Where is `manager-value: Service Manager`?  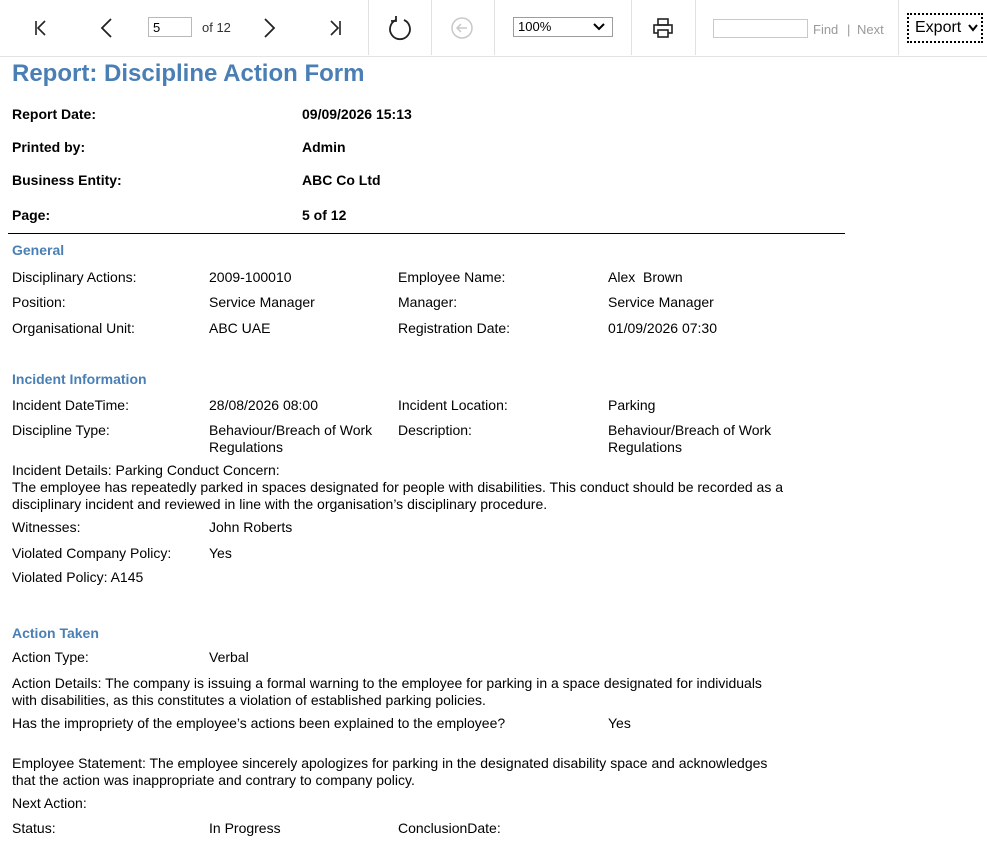 manager-value: Service Manager is located at coordinates (661, 302).